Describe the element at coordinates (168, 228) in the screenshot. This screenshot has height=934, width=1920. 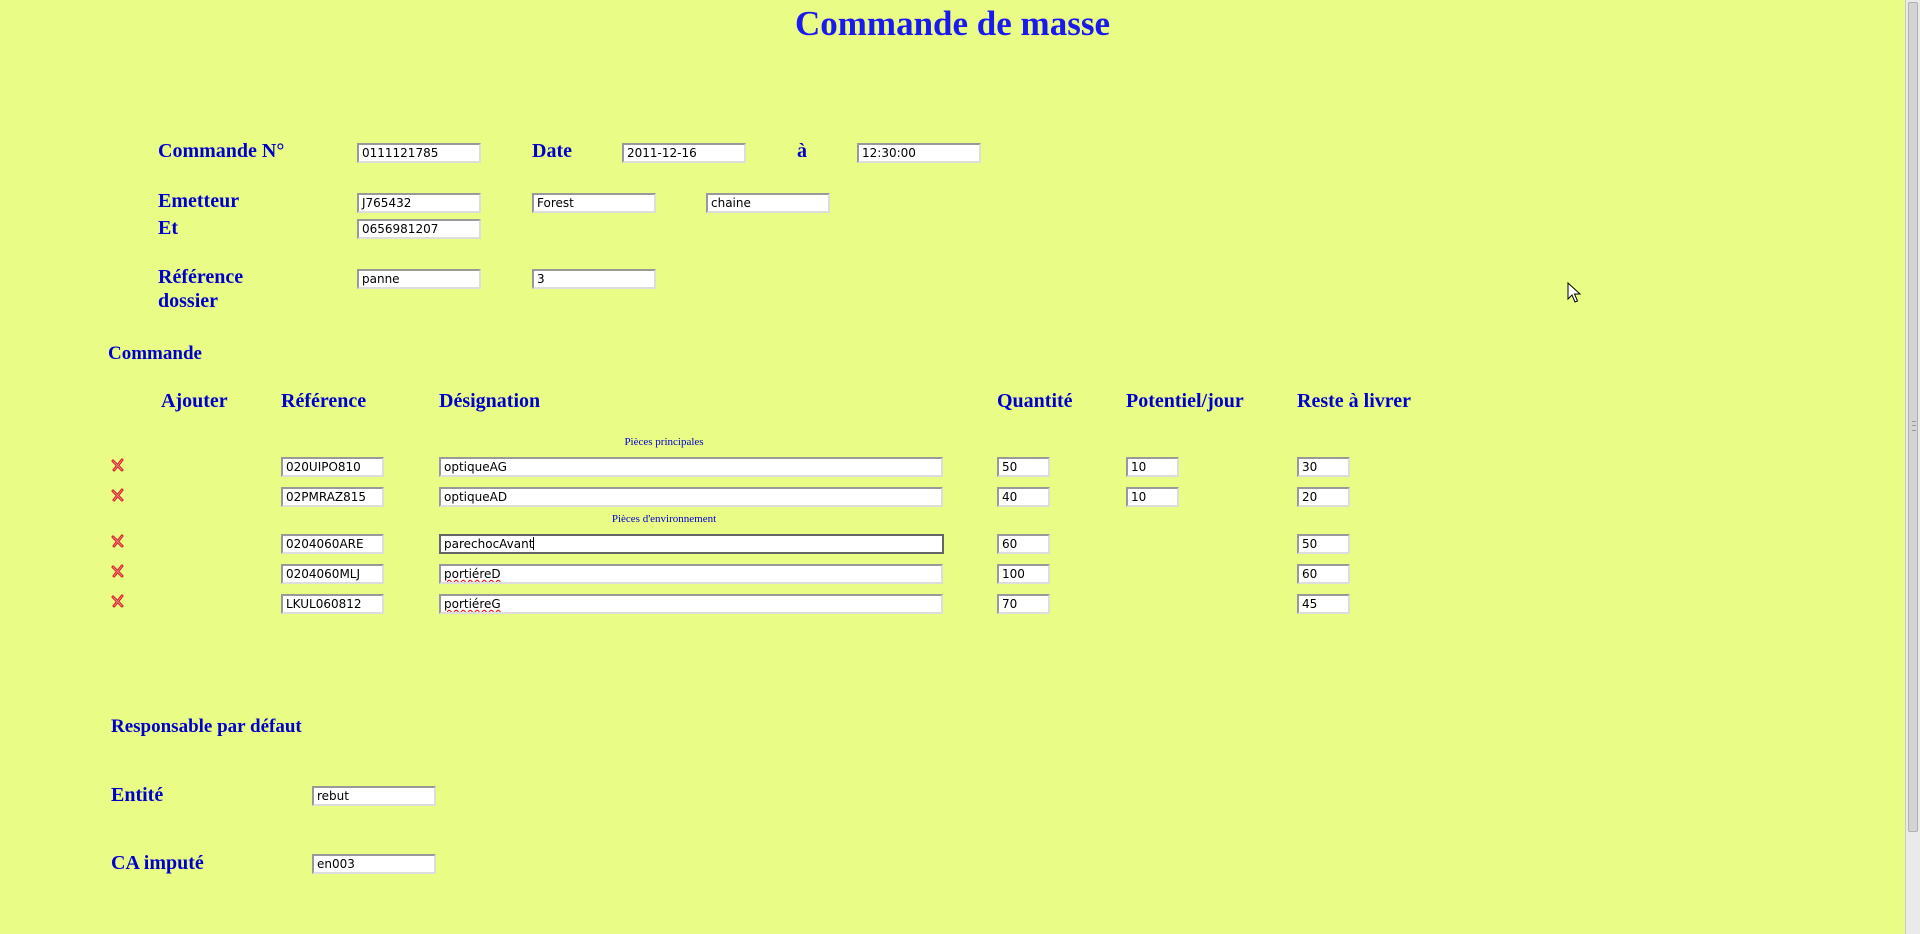
I see `et-label: Et` at that location.